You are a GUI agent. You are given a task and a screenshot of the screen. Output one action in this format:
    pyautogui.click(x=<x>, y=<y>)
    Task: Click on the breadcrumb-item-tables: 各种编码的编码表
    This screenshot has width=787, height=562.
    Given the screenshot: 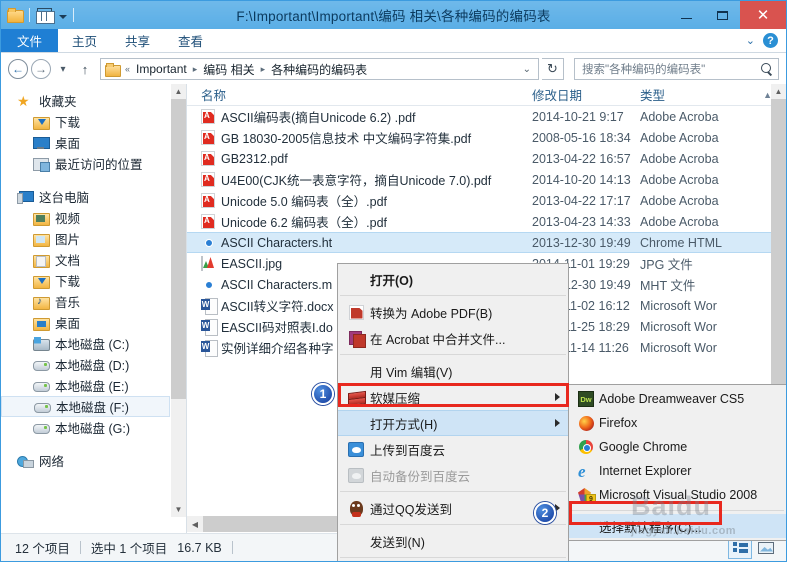 What is the action you would take?
    pyautogui.click(x=319, y=69)
    